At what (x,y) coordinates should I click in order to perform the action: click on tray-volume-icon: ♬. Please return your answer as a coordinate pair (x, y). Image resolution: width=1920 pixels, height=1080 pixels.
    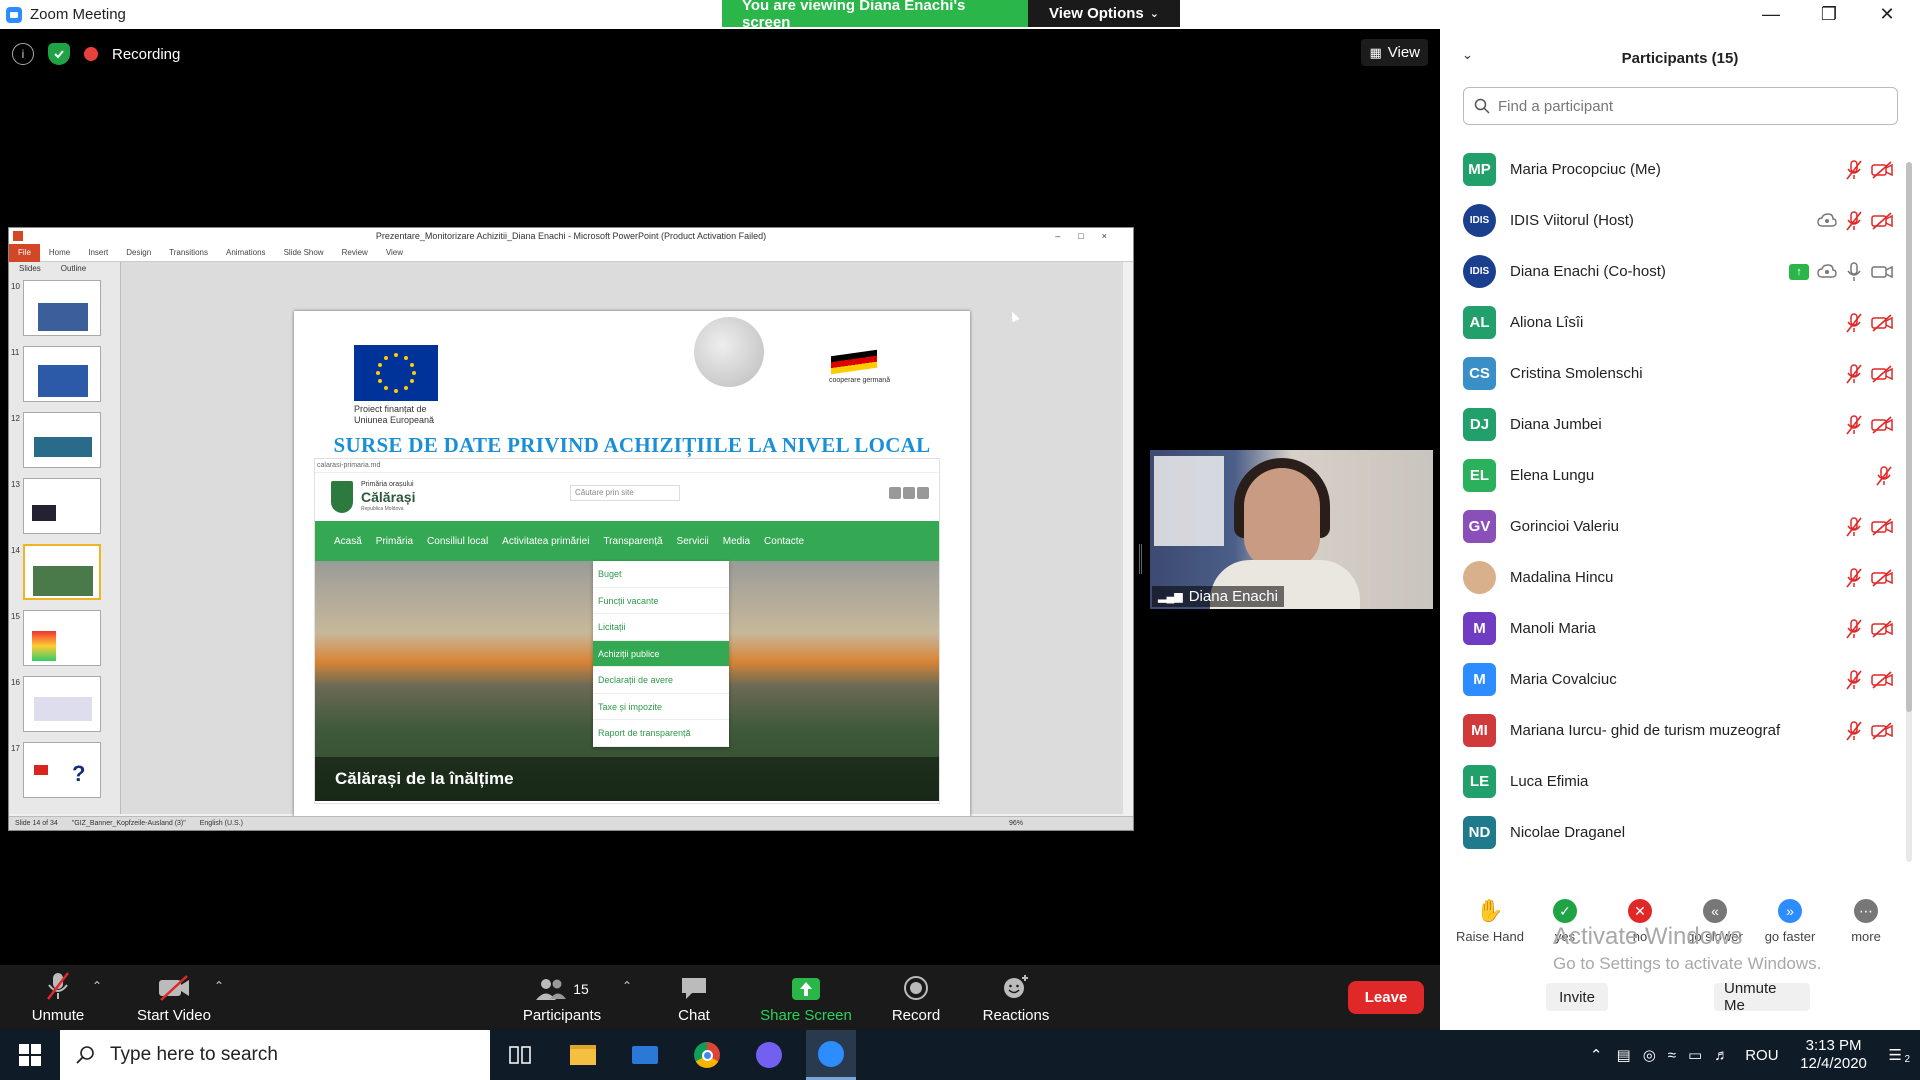
    Looking at the image, I should click on (1721, 1055).